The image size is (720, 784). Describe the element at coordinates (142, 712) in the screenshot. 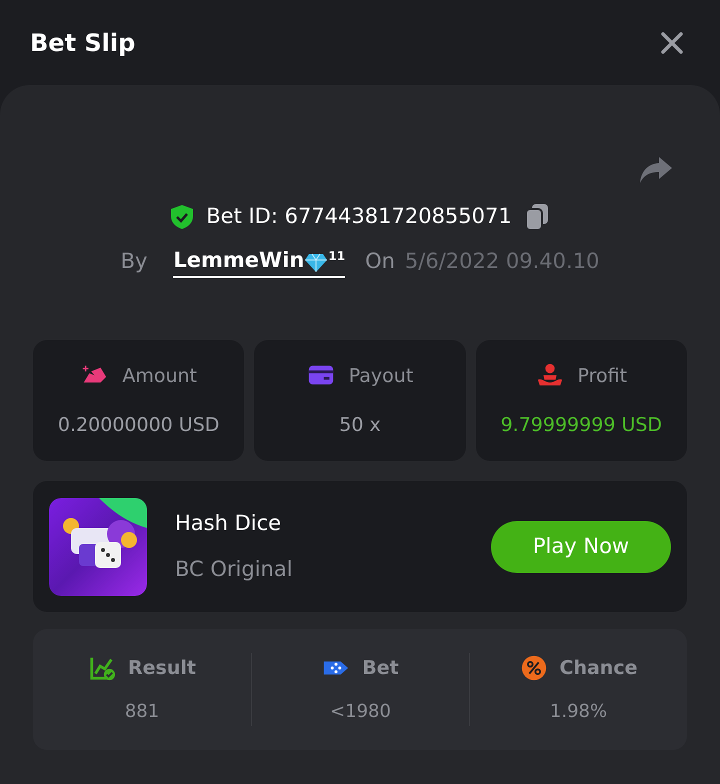

I see `detail-value: 881` at that location.